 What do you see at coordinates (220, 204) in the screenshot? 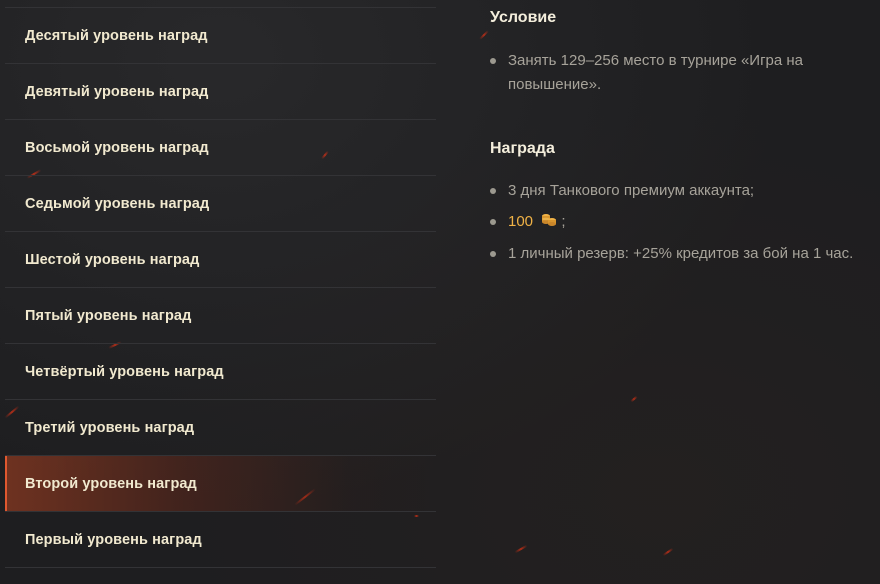
I see `reward-level-7: Седьмой уровень наград` at bounding box center [220, 204].